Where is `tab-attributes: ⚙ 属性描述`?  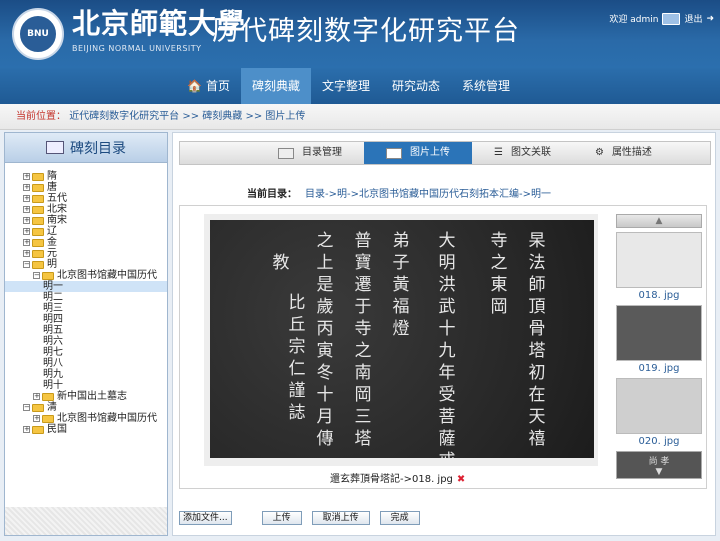 tab-attributes: ⚙ 属性描述 is located at coordinates (623, 153).